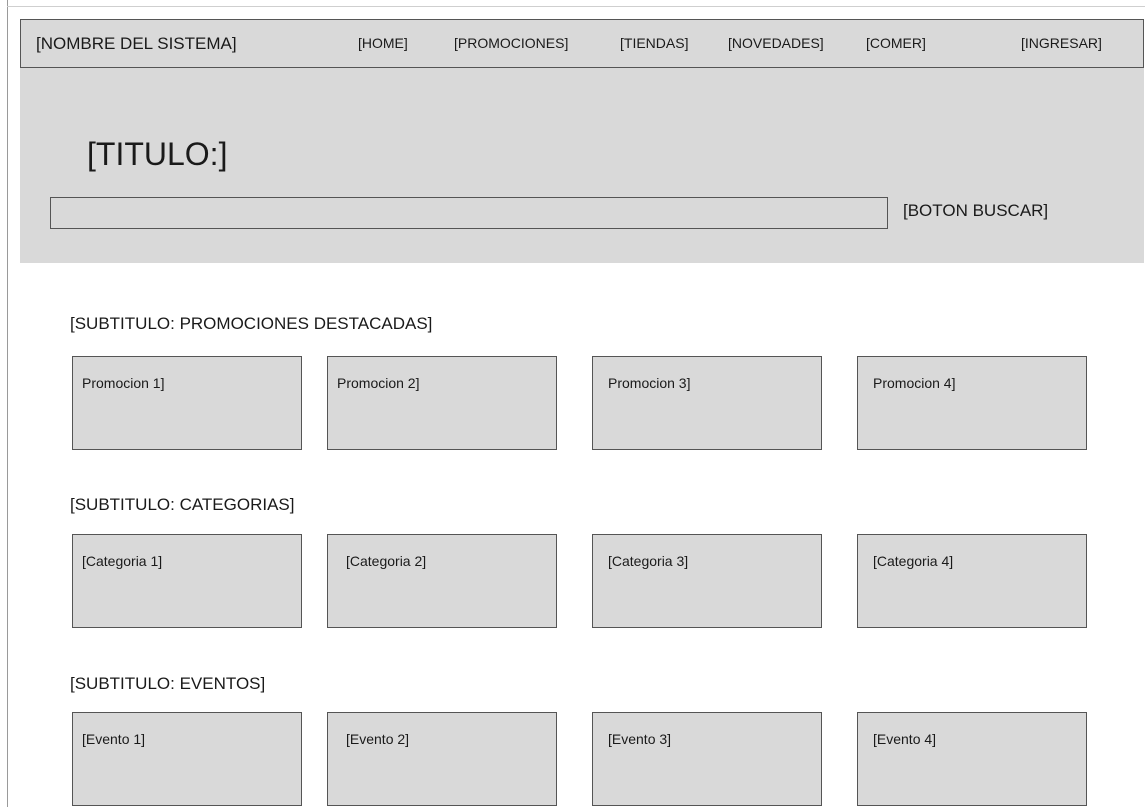 The width and height of the screenshot is (1145, 807). What do you see at coordinates (511, 43) in the screenshot?
I see `nav-link-promociones: [PROMOCIONES]` at bounding box center [511, 43].